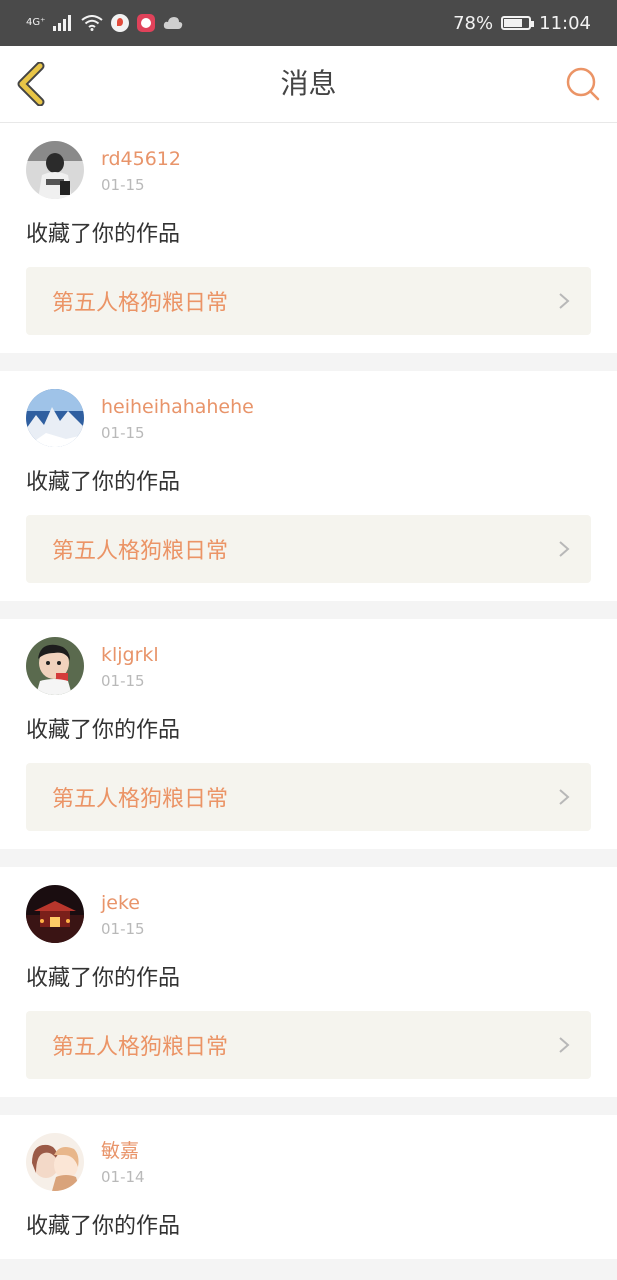 The width and height of the screenshot is (617, 1280). I want to click on search-button, so click(583, 84).